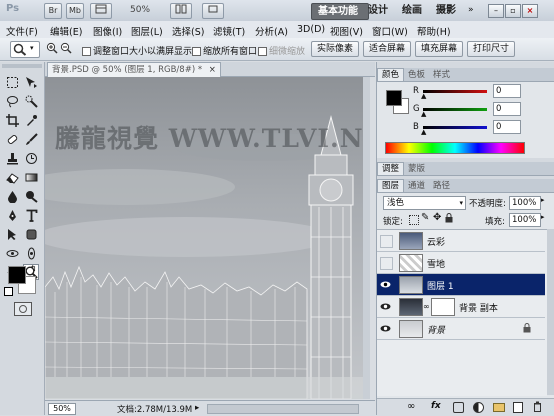  What do you see at coordinates (455, 148) in the screenshot?
I see `color-ramp` at bounding box center [455, 148].